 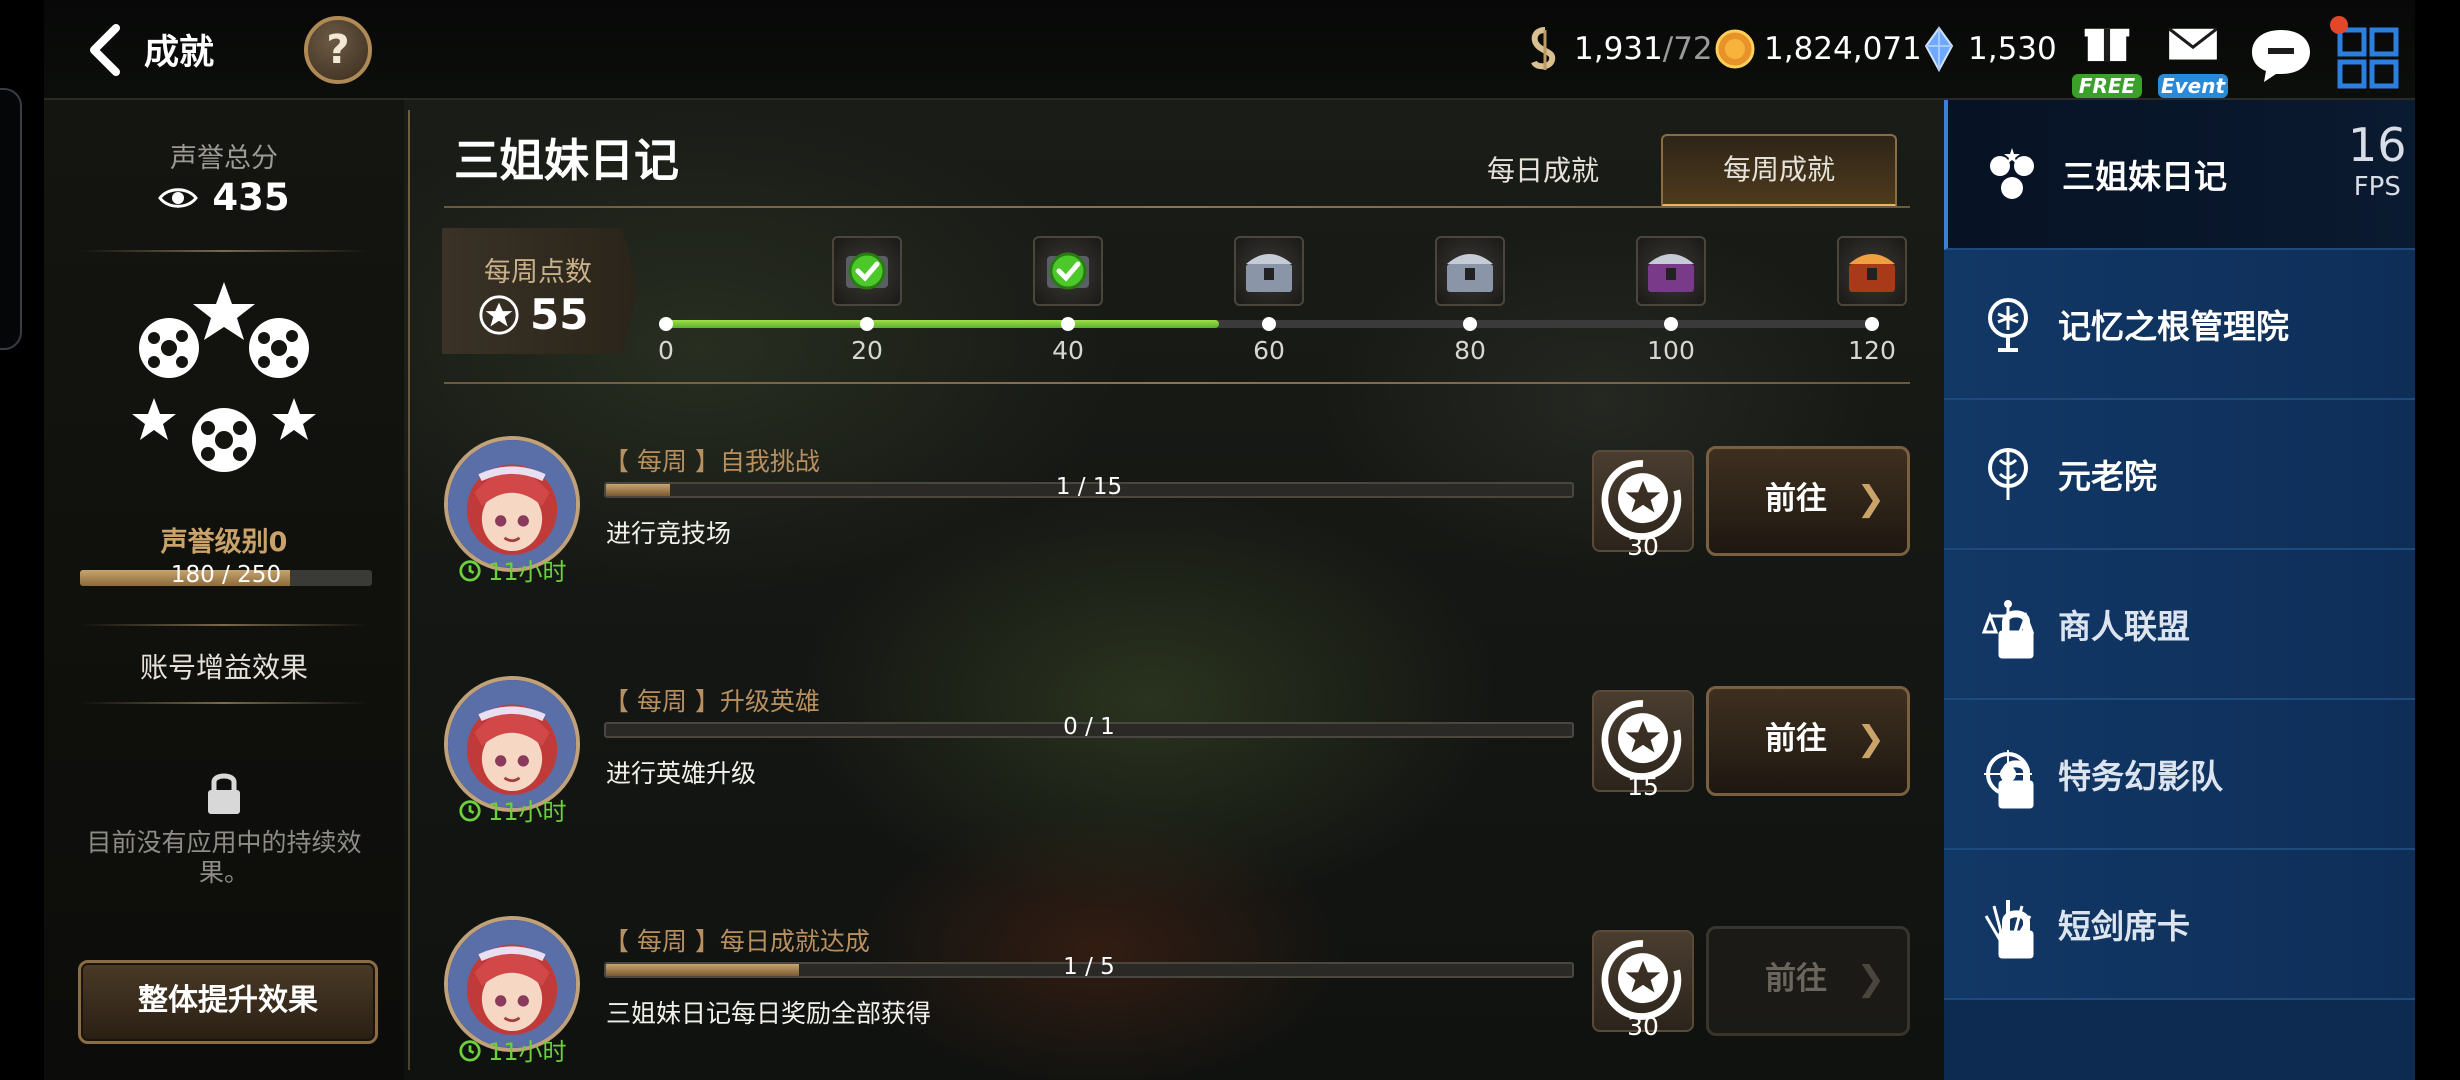 What do you see at coordinates (1089, 967) in the screenshot?
I see `quest-progress-text: 1 / 5` at bounding box center [1089, 967].